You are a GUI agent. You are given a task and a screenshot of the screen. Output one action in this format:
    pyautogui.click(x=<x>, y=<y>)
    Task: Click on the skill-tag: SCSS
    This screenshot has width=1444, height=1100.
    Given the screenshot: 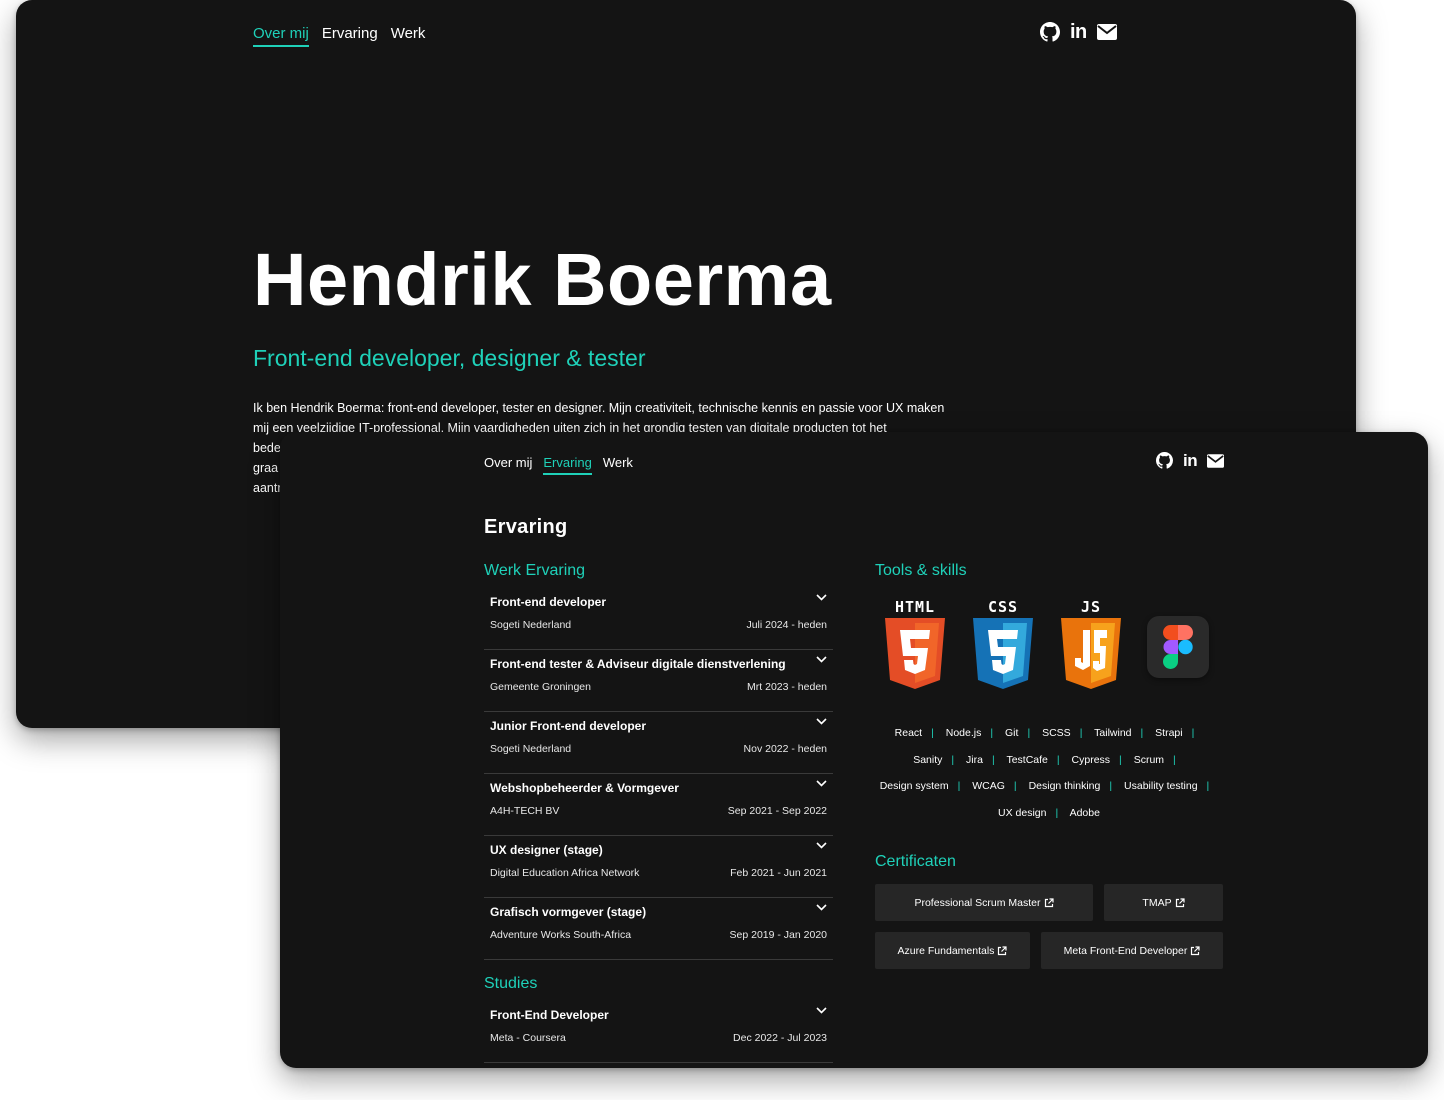 What is the action you would take?
    pyautogui.click(x=1056, y=733)
    